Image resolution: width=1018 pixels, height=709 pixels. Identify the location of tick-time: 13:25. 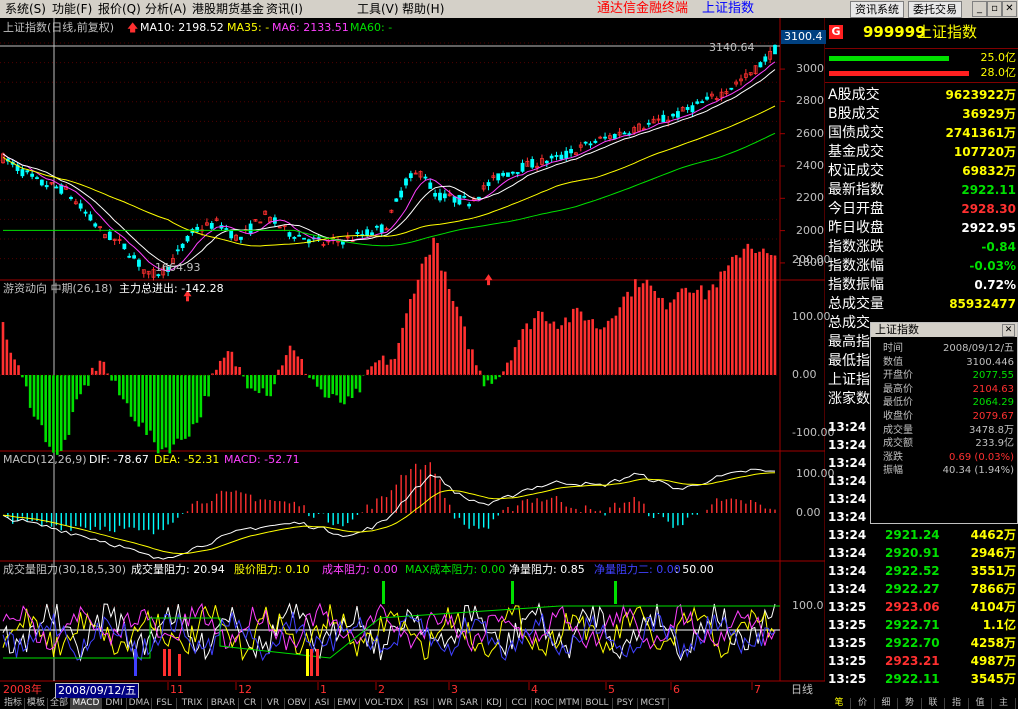
(847, 607).